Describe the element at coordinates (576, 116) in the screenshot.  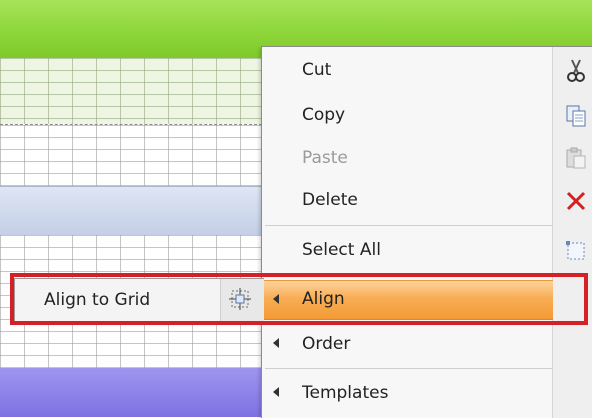
I see `copy-icon` at that location.